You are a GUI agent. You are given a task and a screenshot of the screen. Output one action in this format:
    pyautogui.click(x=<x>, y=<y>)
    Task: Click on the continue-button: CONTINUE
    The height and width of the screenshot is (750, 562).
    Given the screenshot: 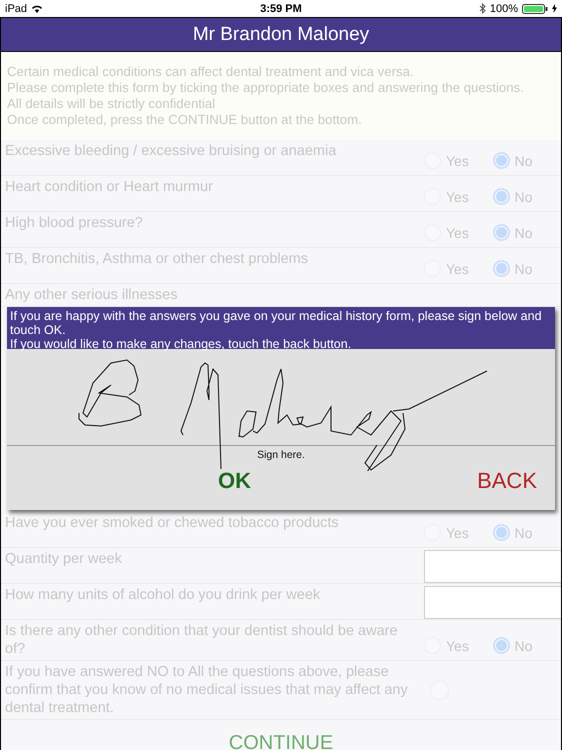 What is the action you would take?
    pyautogui.click(x=281, y=740)
    